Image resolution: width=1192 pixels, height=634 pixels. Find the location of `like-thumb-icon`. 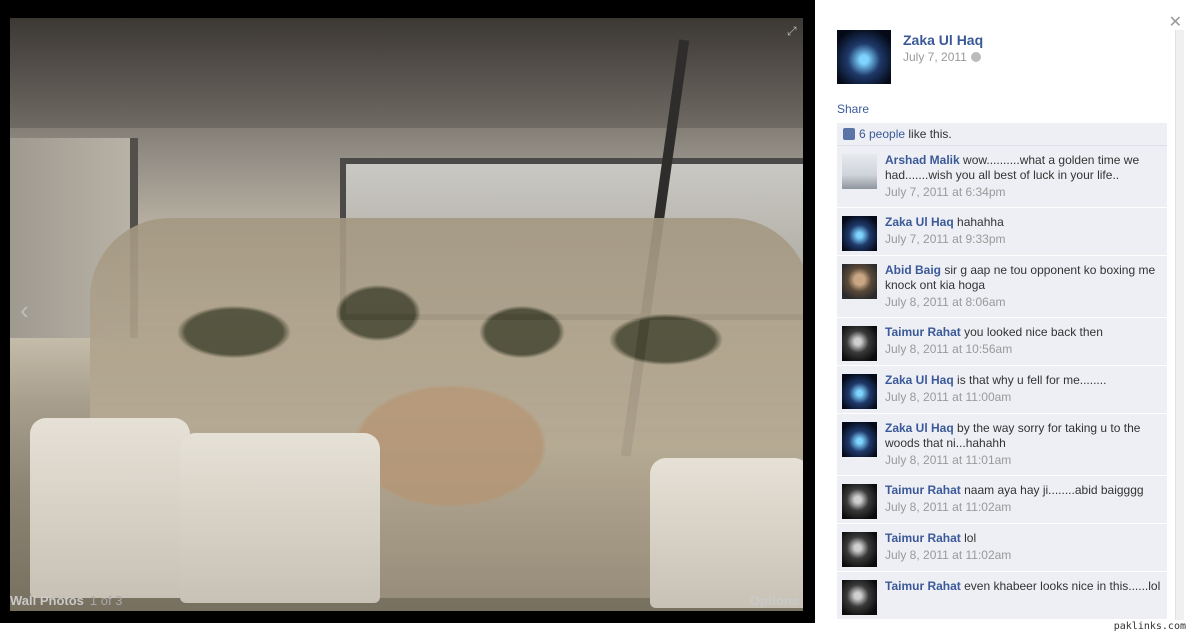

like-thumb-icon is located at coordinates (849, 134).